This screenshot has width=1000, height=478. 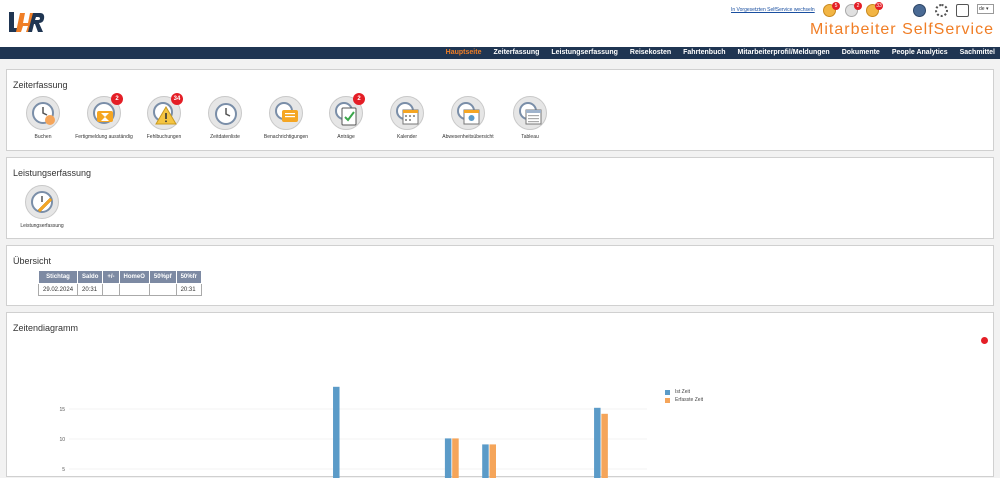 What do you see at coordinates (861, 53) in the screenshot?
I see `nav-dokumente: Dokumente` at bounding box center [861, 53].